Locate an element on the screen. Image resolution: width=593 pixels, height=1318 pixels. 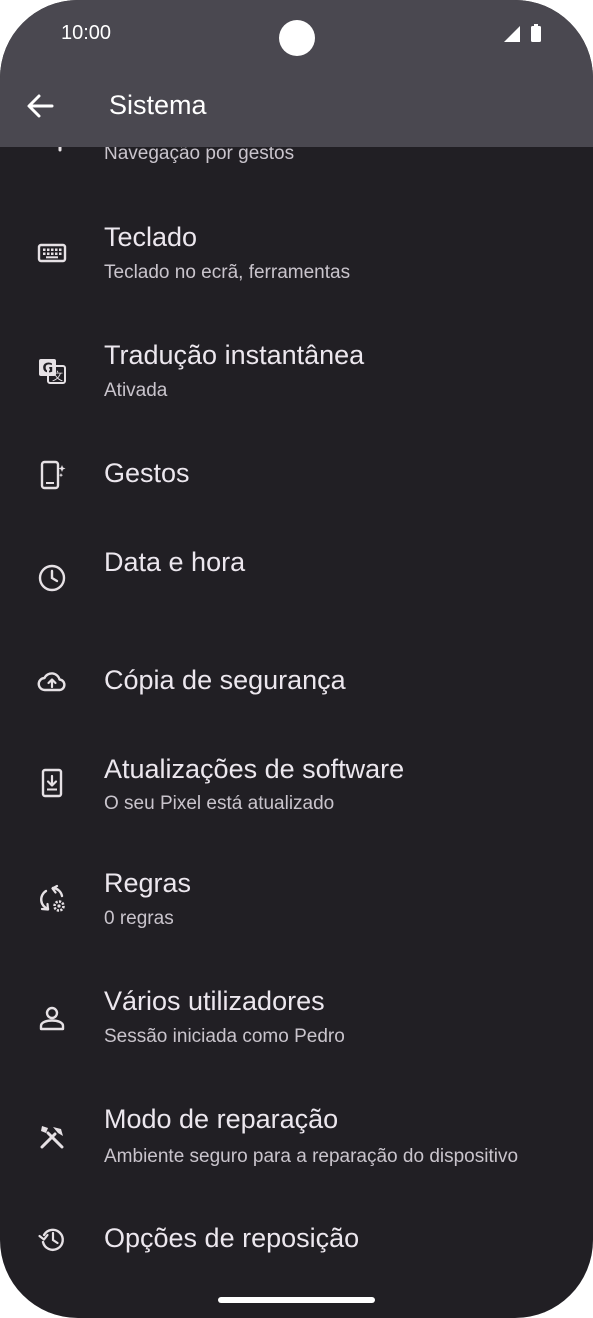
status-time: 10:00 is located at coordinates (86, 33).